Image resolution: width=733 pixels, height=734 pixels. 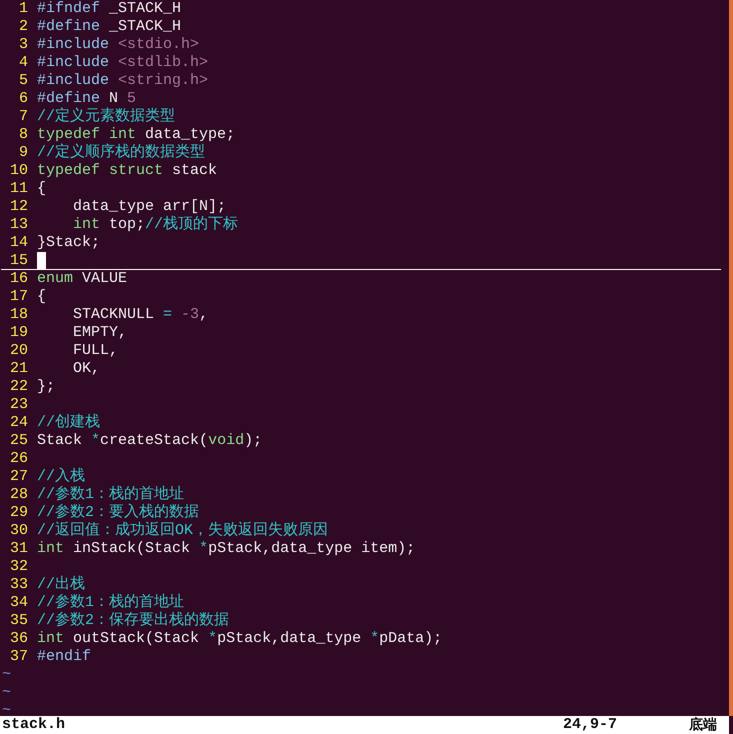 What do you see at coordinates (18, 603) in the screenshot?
I see `line-number: 34` at bounding box center [18, 603].